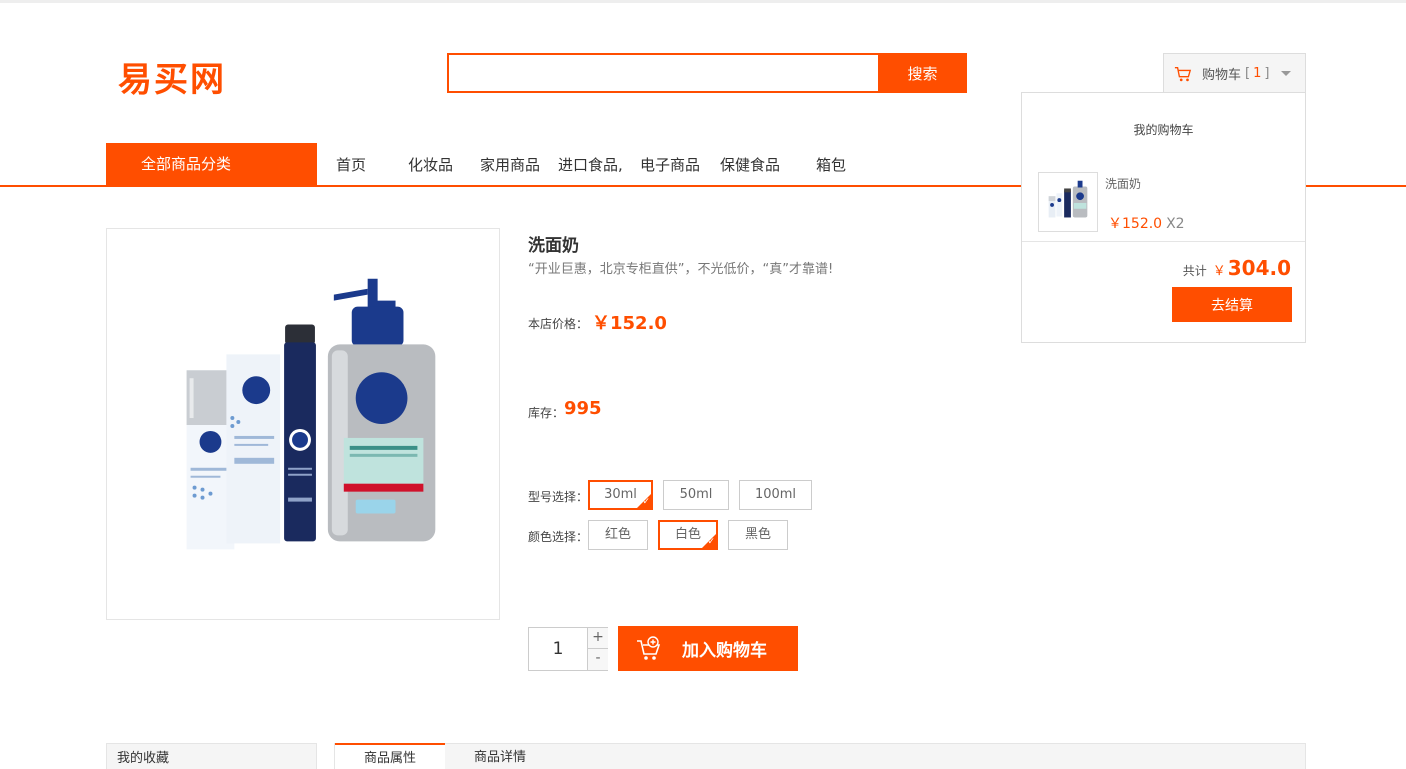 This screenshot has height=769, width=1406. What do you see at coordinates (1248, 73) in the screenshot?
I see `cart-bracket-open: [` at bounding box center [1248, 73].